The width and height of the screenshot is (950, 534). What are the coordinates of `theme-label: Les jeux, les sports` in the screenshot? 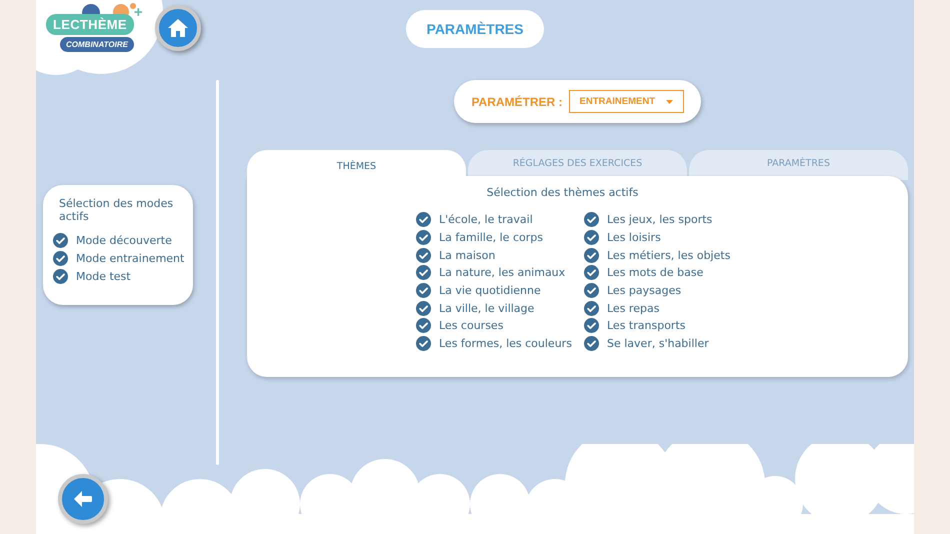 It's located at (659, 219).